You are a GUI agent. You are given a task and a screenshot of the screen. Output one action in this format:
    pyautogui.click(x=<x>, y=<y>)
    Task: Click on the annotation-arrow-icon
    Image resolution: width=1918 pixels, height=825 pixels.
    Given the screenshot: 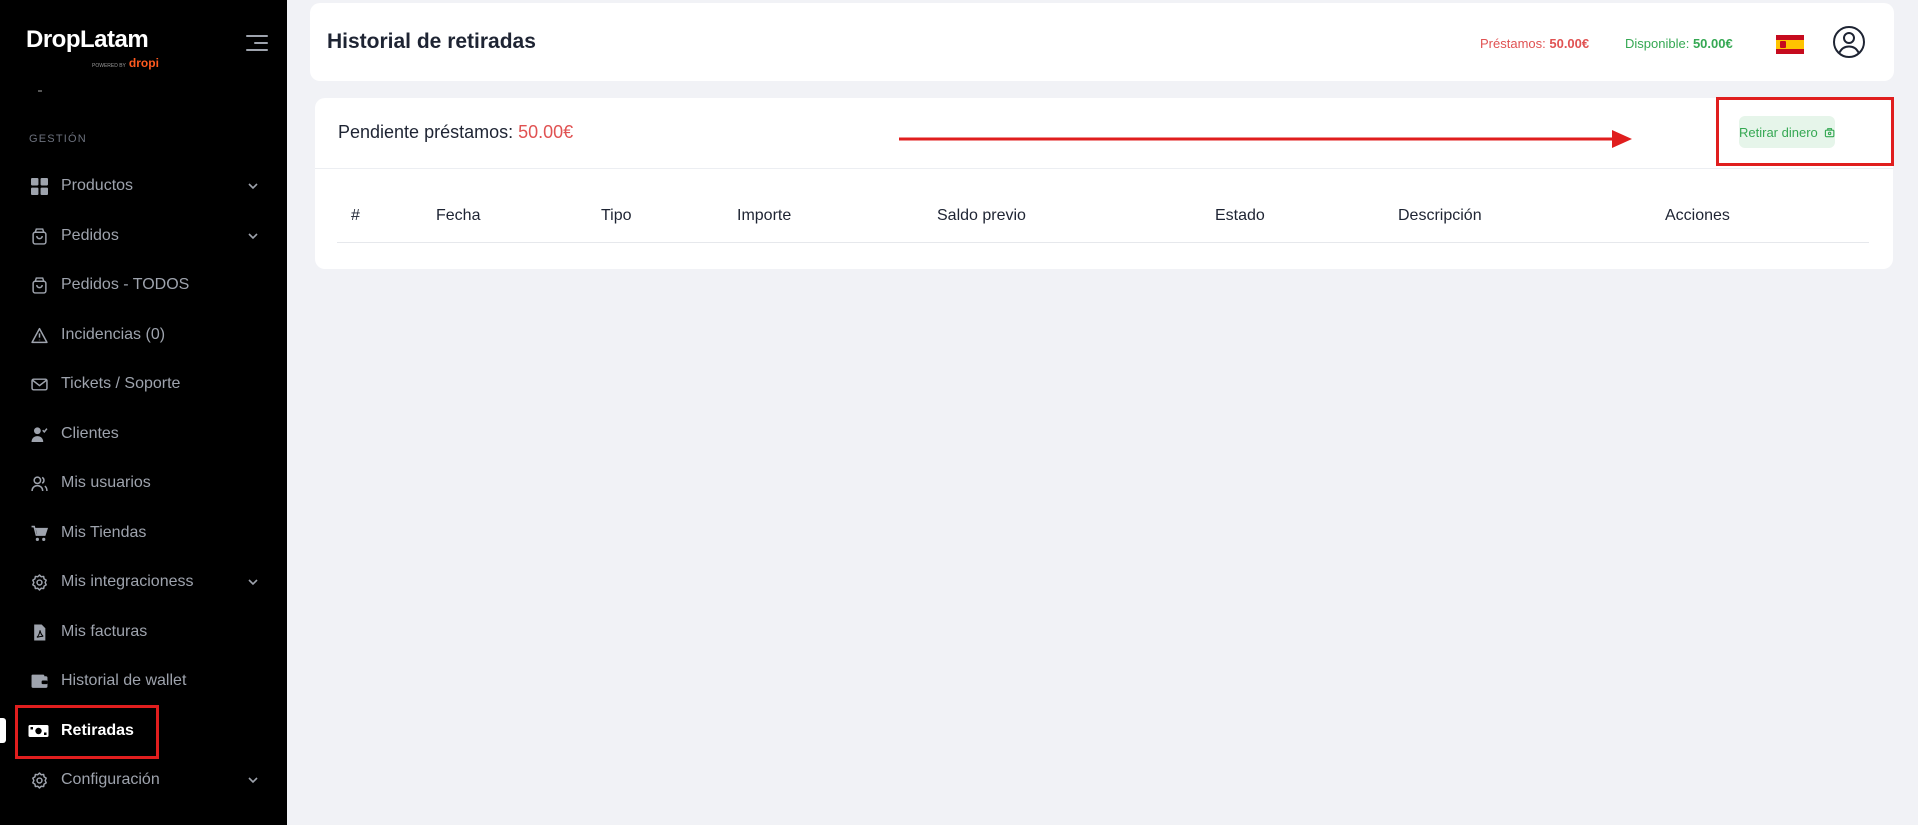 What is the action you would take?
    pyautogui.click(x=1265, y=139)
    